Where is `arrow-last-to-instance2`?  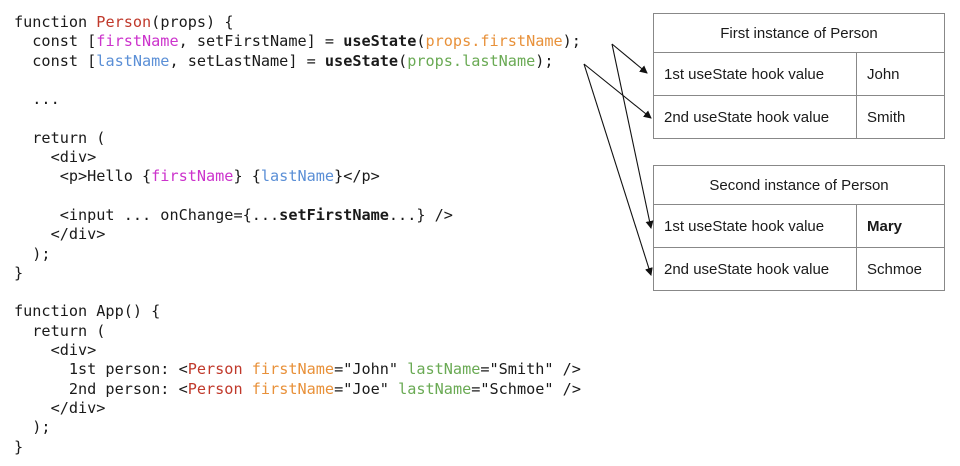
arrow-last-to-instance2 is located at coordinates (618, 169).